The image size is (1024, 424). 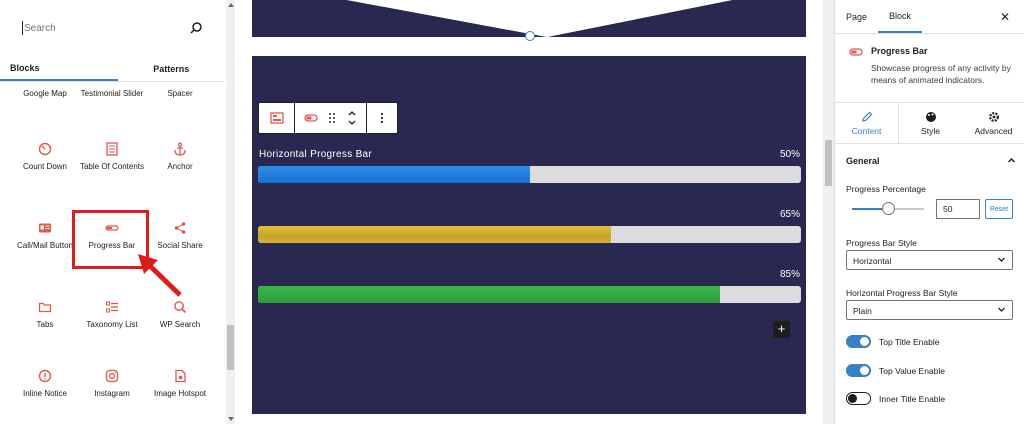 What do you see at coordinates (180, 94) in the screenshot?
I see `block-spacer: Spacer` at bounding box center [180, 94].